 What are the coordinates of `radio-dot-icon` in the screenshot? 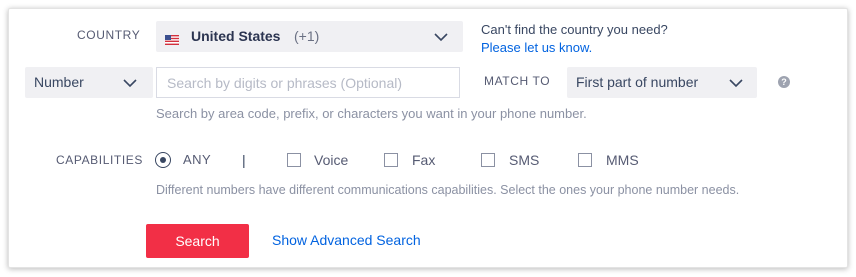 It's located at (163, 160).